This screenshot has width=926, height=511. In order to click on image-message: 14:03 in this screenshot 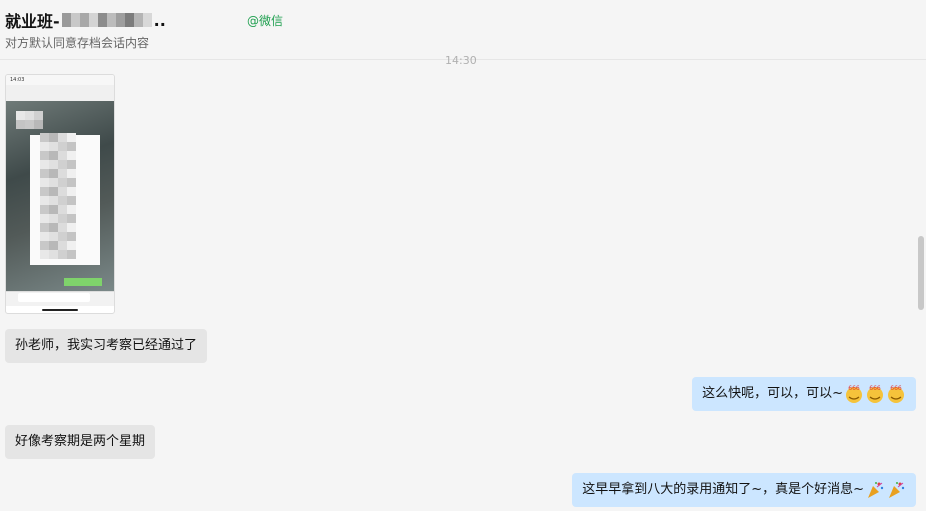, I will do `click(60, 194)`.